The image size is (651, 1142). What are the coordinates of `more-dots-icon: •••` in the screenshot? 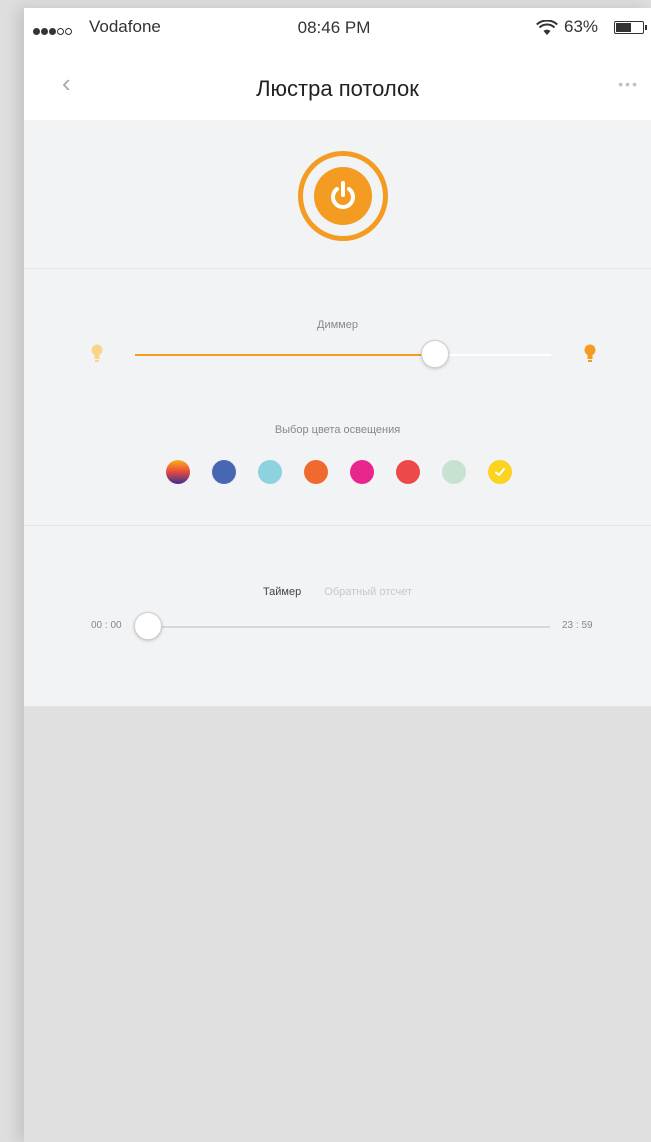 It's located at (628, 84).